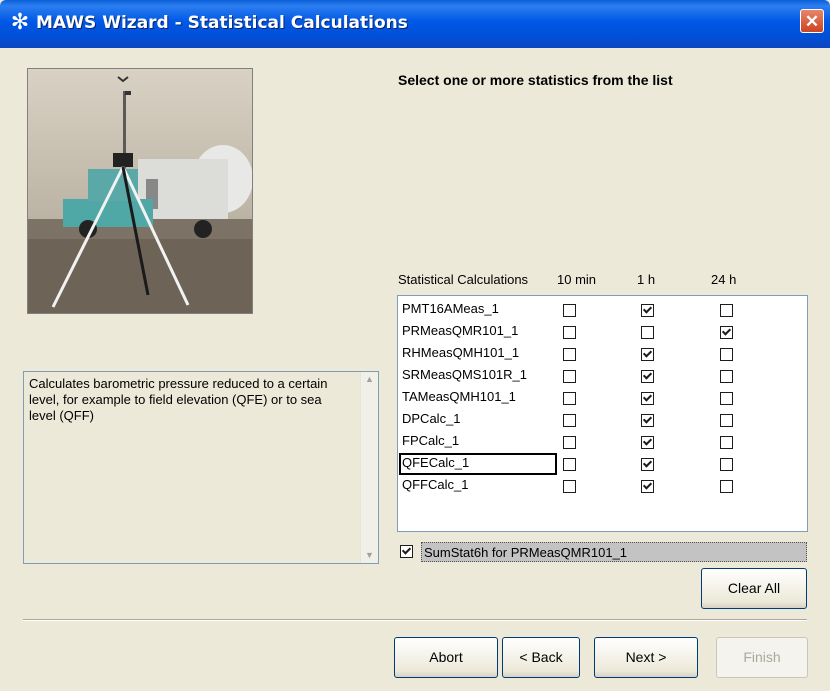 The width and height of the screenshot is (830, 691). What do you see at coordinates (602, 464) in the screenshot?
I see `list-item: QFECalc_1` at bounding box center [602, 464].